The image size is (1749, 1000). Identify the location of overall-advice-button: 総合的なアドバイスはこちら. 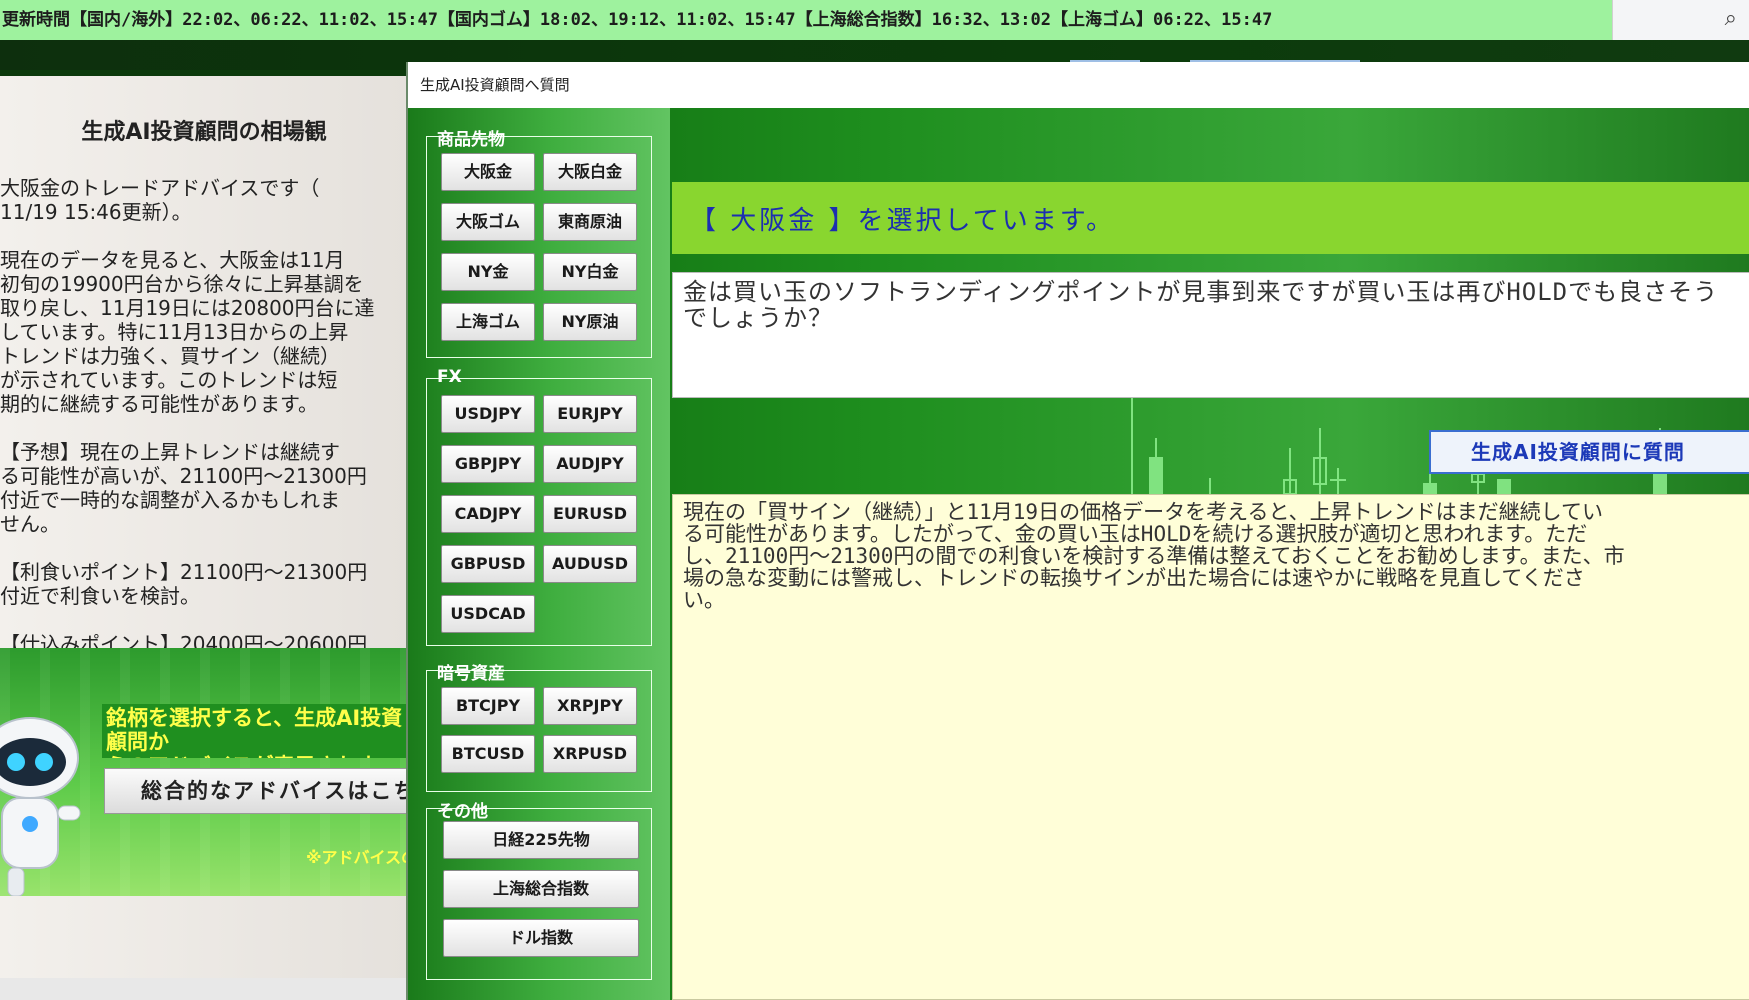
(256, 791).